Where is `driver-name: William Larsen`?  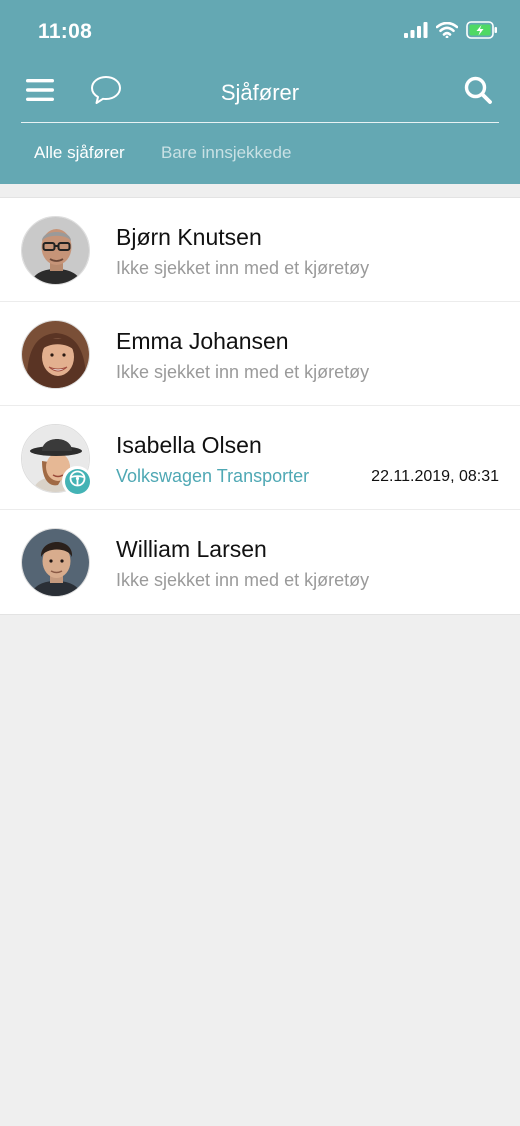 driver-name: William Larsen is located at coordinates (191, 549).